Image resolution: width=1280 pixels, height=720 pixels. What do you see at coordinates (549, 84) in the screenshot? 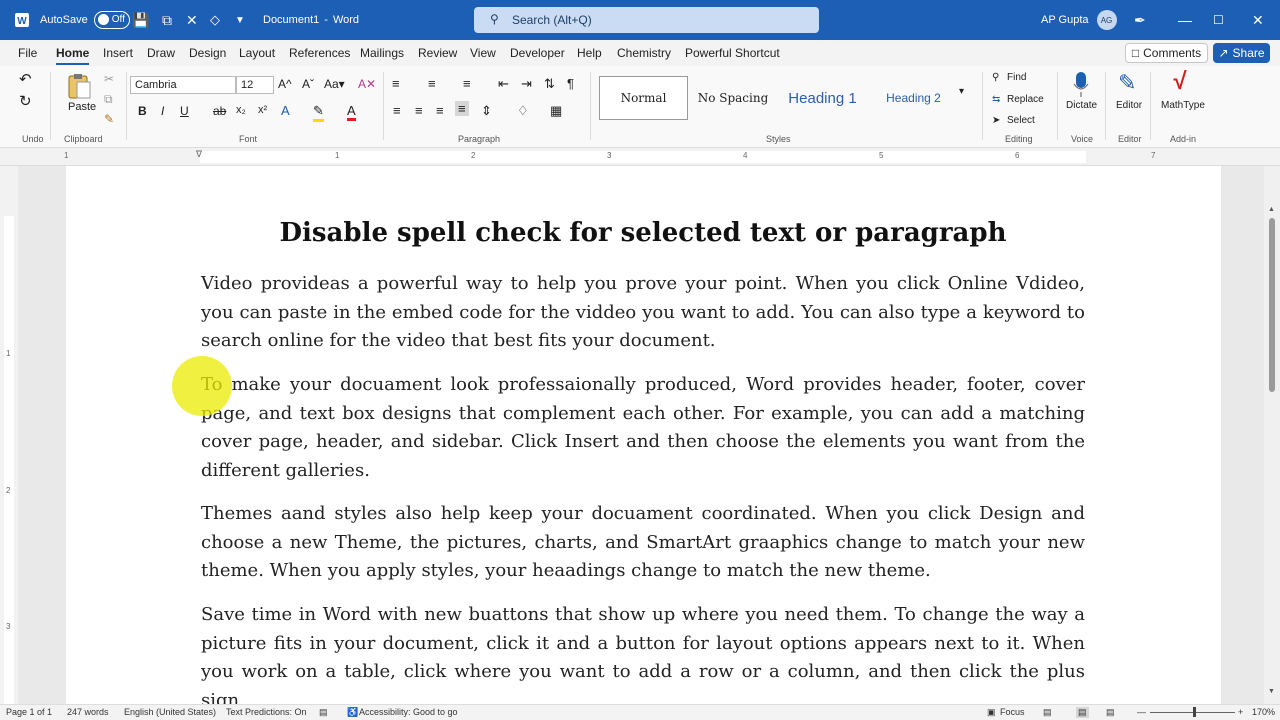
I see `sort-icon: ⇅` at bounding box center [549, 84].